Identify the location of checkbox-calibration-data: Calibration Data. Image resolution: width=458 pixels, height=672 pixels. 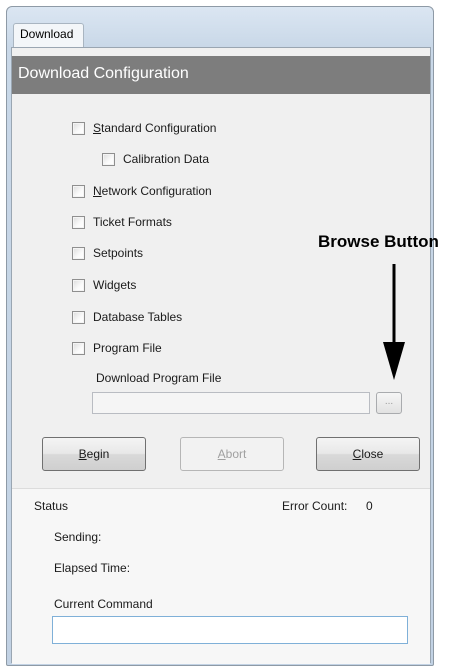
(155, 159).